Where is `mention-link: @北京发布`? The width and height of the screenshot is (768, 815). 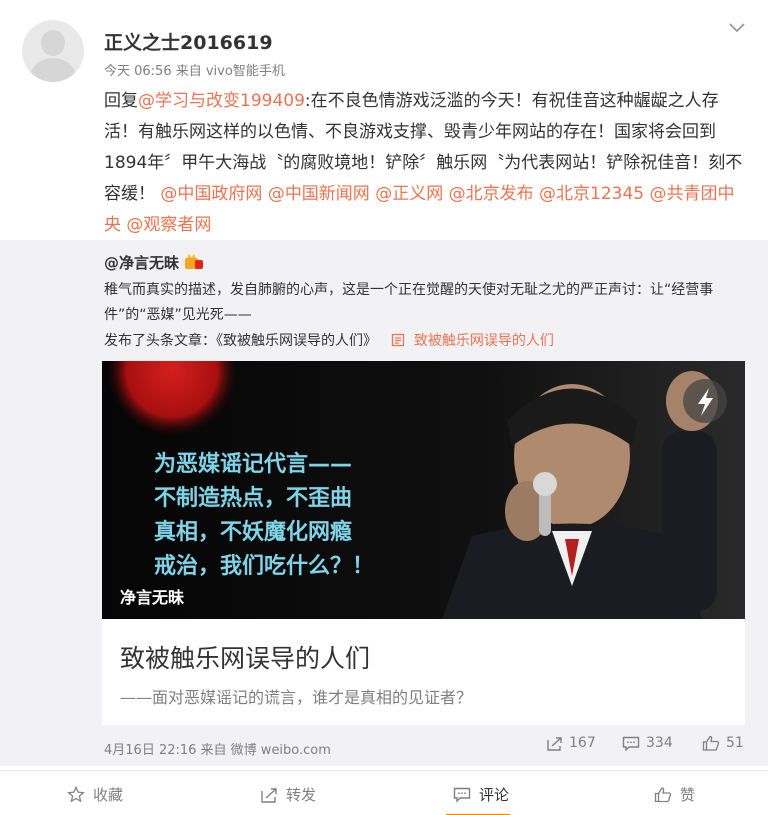
mention-link: @北京发布 is located at coordinates (491, 194).